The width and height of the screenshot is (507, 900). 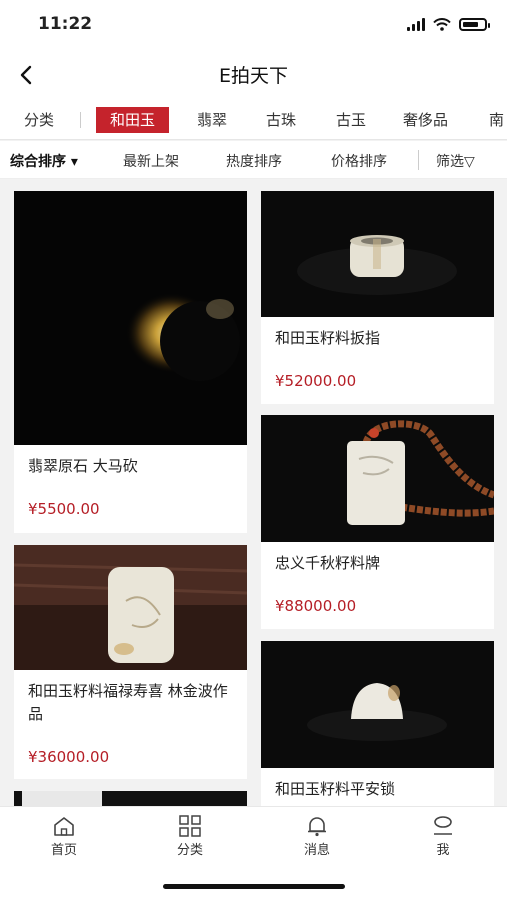 I want to click on category-tab-guyu: 古玉, so click(x=351, y=120).